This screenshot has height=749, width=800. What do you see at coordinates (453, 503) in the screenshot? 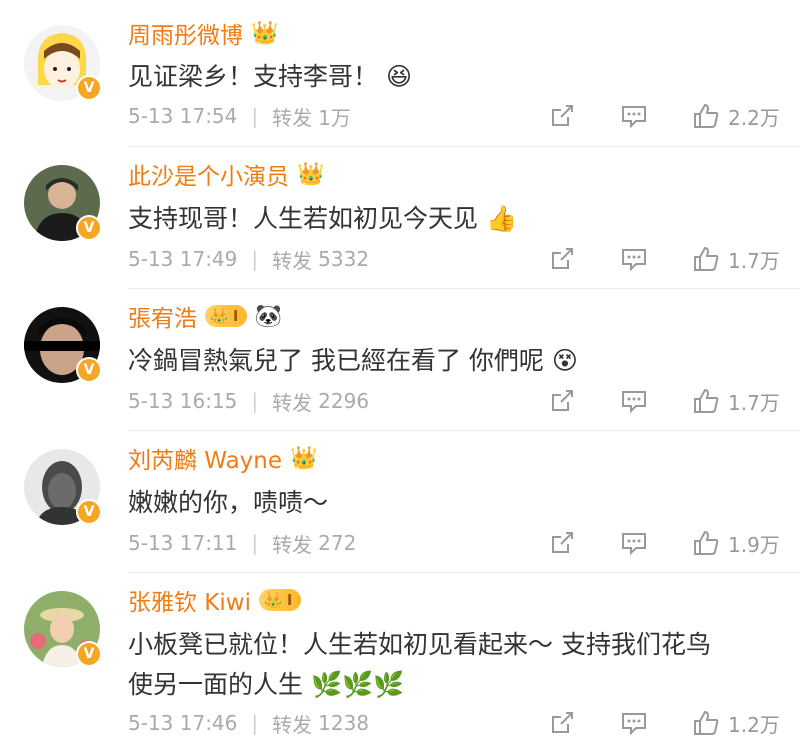
I see `comment-text: 嫩嫩的你，啧啧～` at bounding box center [453, 503].